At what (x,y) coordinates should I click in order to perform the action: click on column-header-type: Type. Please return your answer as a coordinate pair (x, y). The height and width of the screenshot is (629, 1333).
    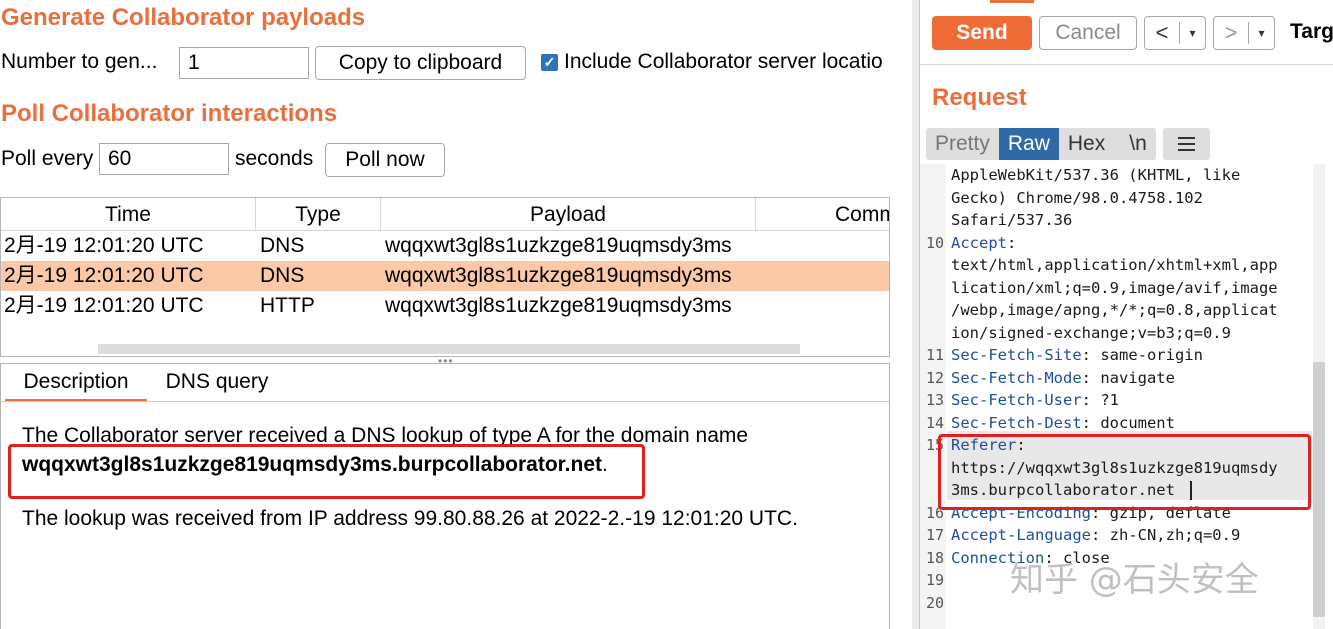
    Looking at the image, I should click on (318, 214).